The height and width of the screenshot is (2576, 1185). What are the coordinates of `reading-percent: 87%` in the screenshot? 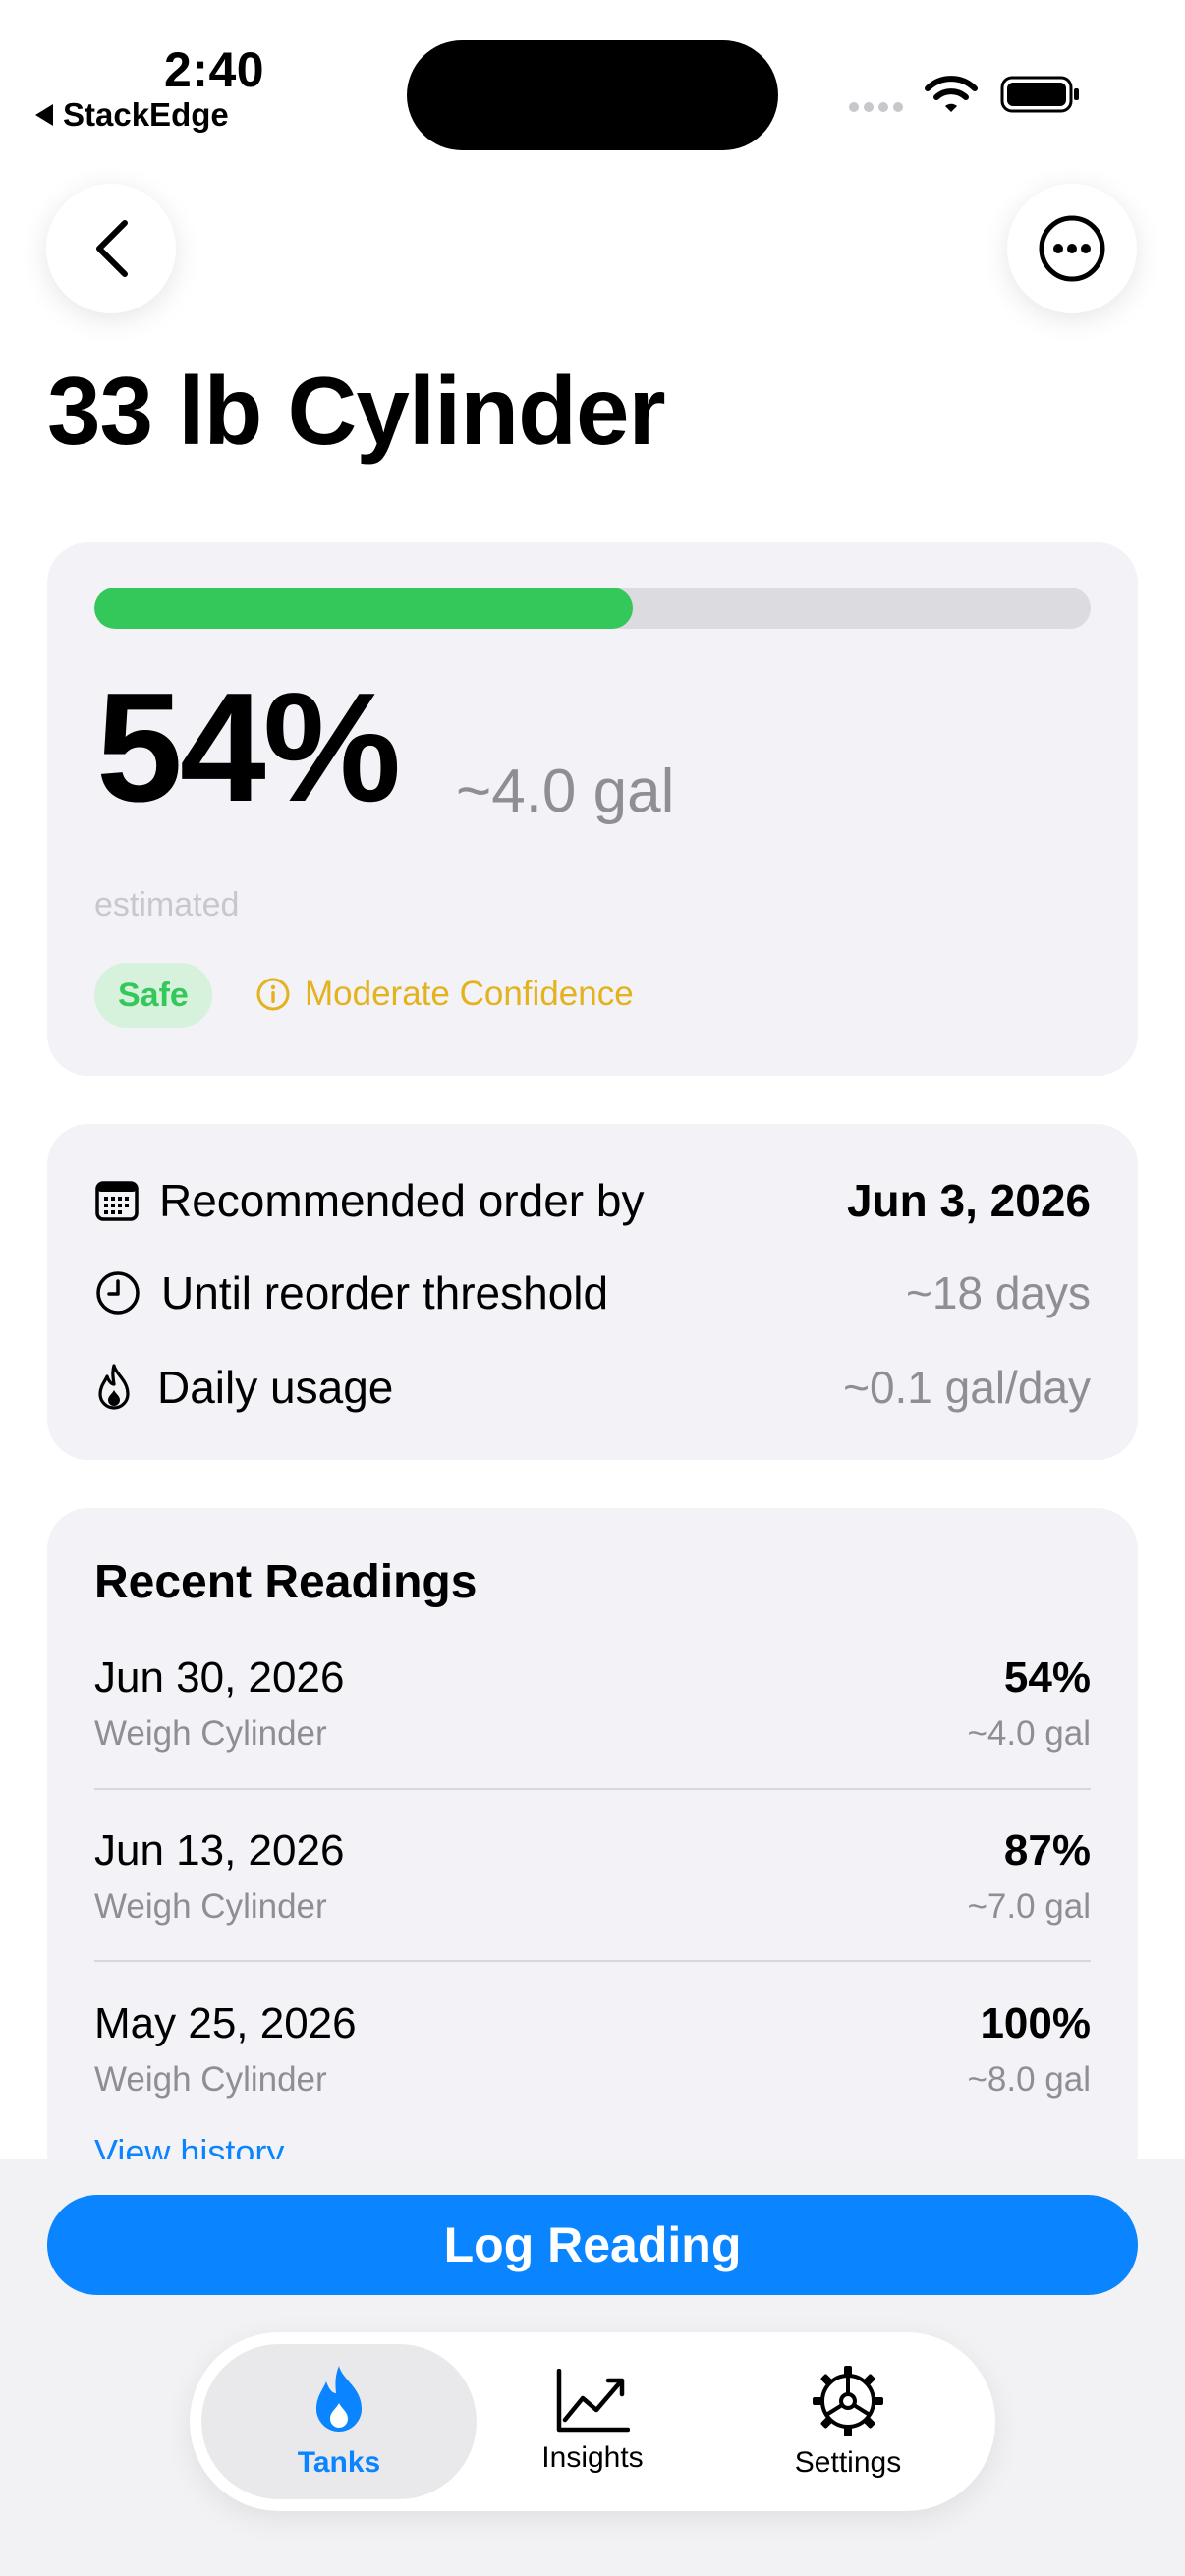 It's located at (1047, 1850).